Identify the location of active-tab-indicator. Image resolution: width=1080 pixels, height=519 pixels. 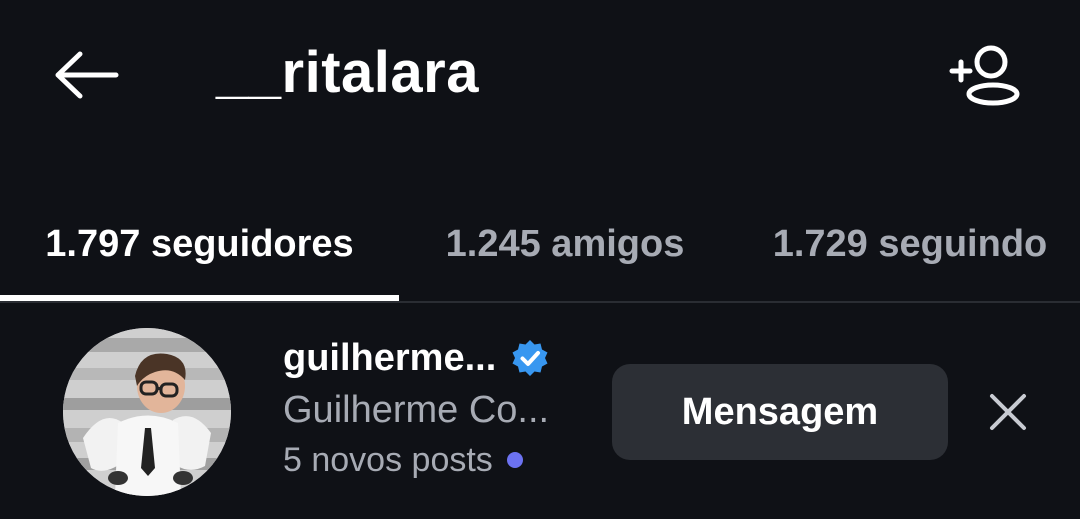
(199, 298).